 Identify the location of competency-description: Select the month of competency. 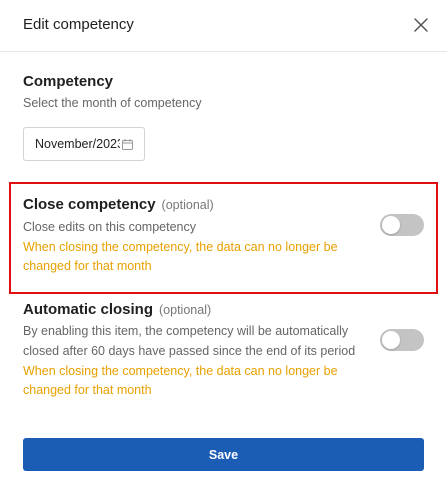
(112, 103).